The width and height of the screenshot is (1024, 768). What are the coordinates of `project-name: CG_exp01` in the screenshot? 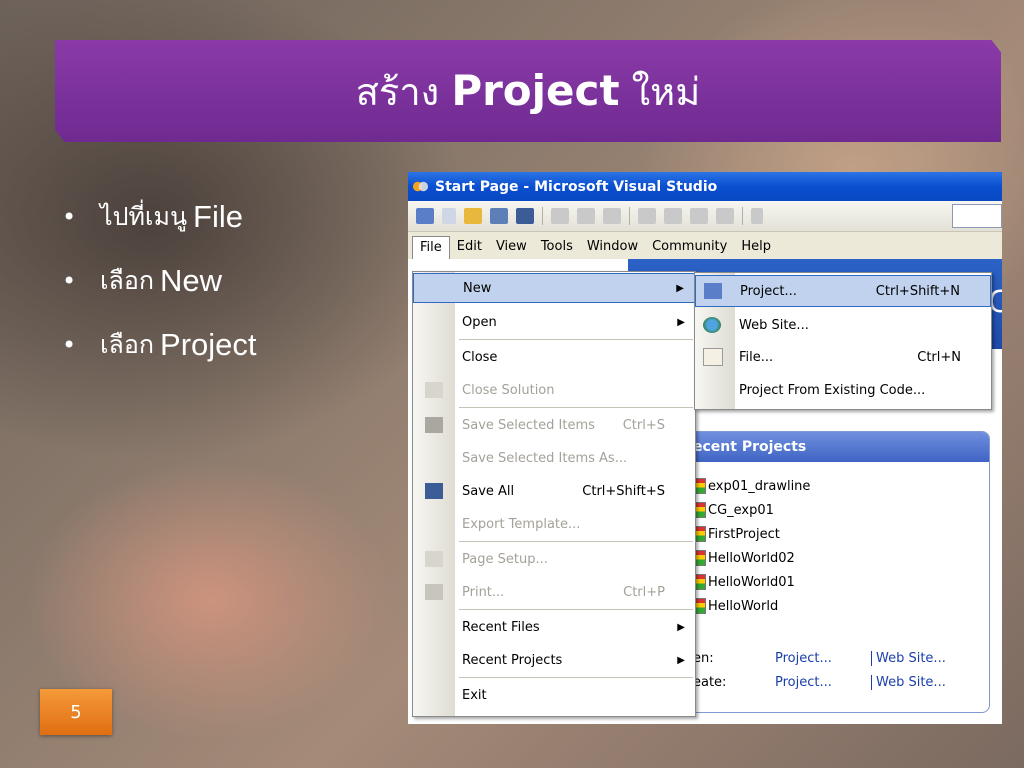 It's located at (741, 510).